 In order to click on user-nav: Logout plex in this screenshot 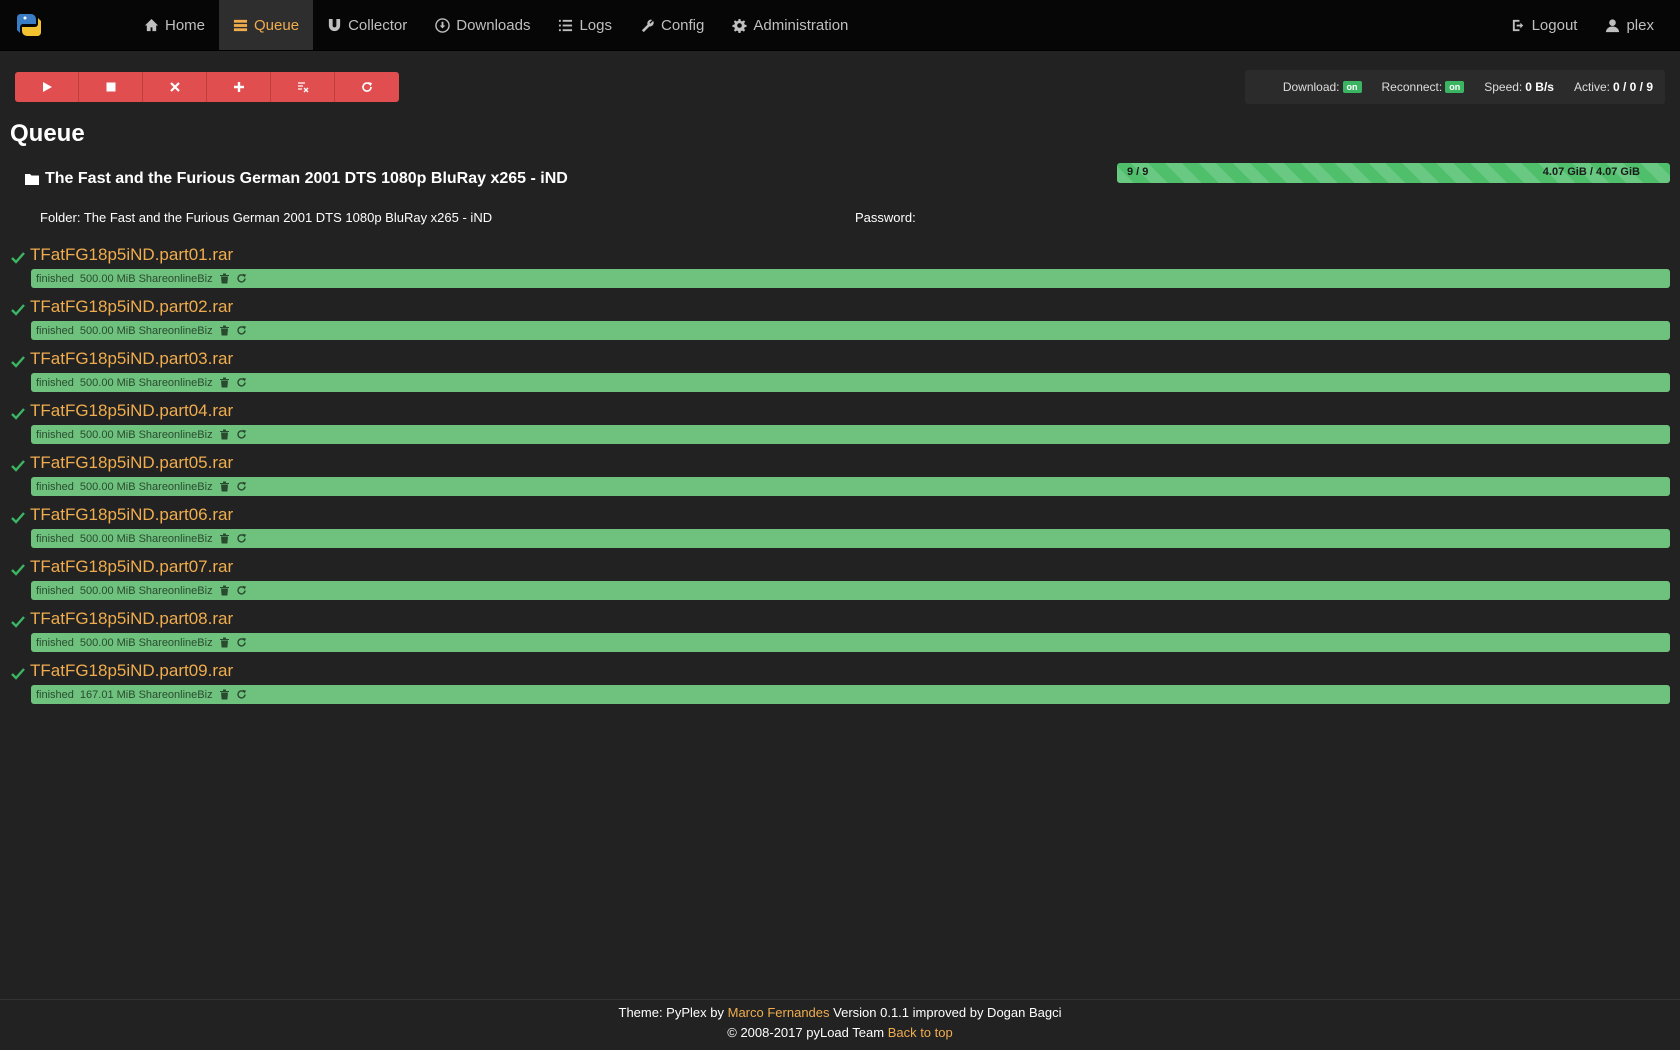, I will do `click(1588, 25)`.